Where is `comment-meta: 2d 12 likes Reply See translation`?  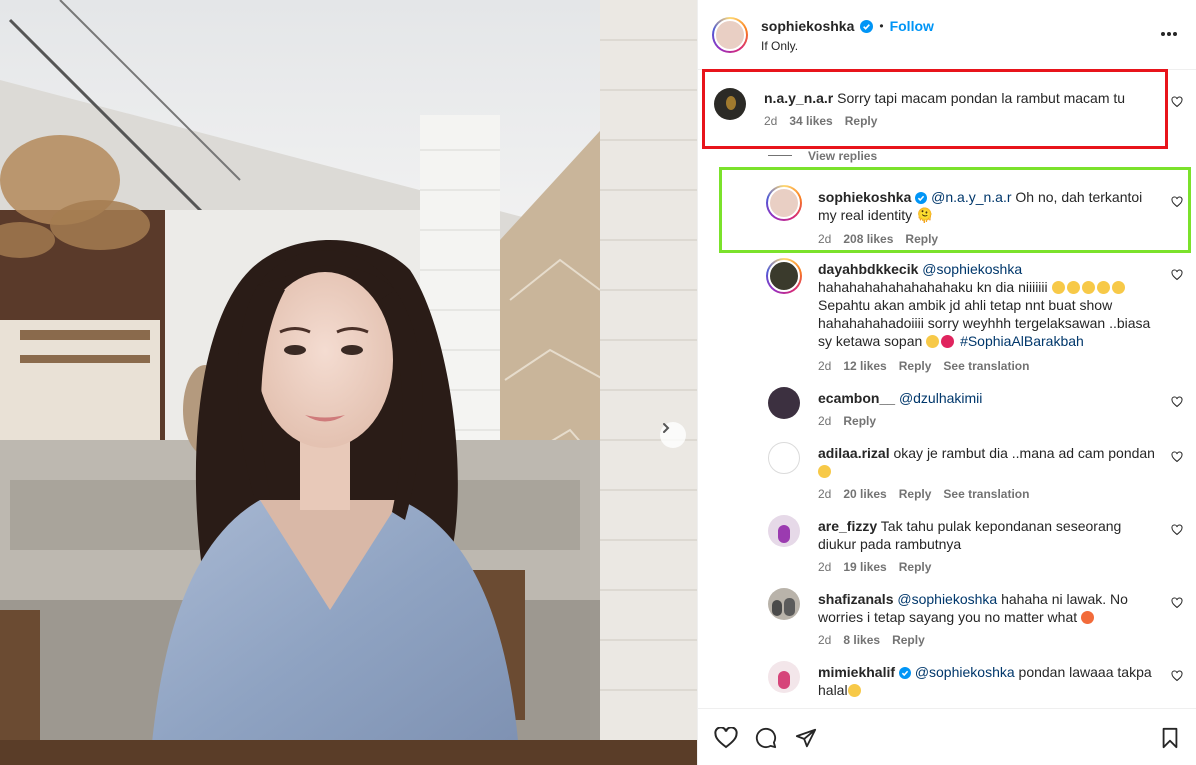
comment-meta: 2d 12 likes Reply See translation is located at coordinates (923, 366).